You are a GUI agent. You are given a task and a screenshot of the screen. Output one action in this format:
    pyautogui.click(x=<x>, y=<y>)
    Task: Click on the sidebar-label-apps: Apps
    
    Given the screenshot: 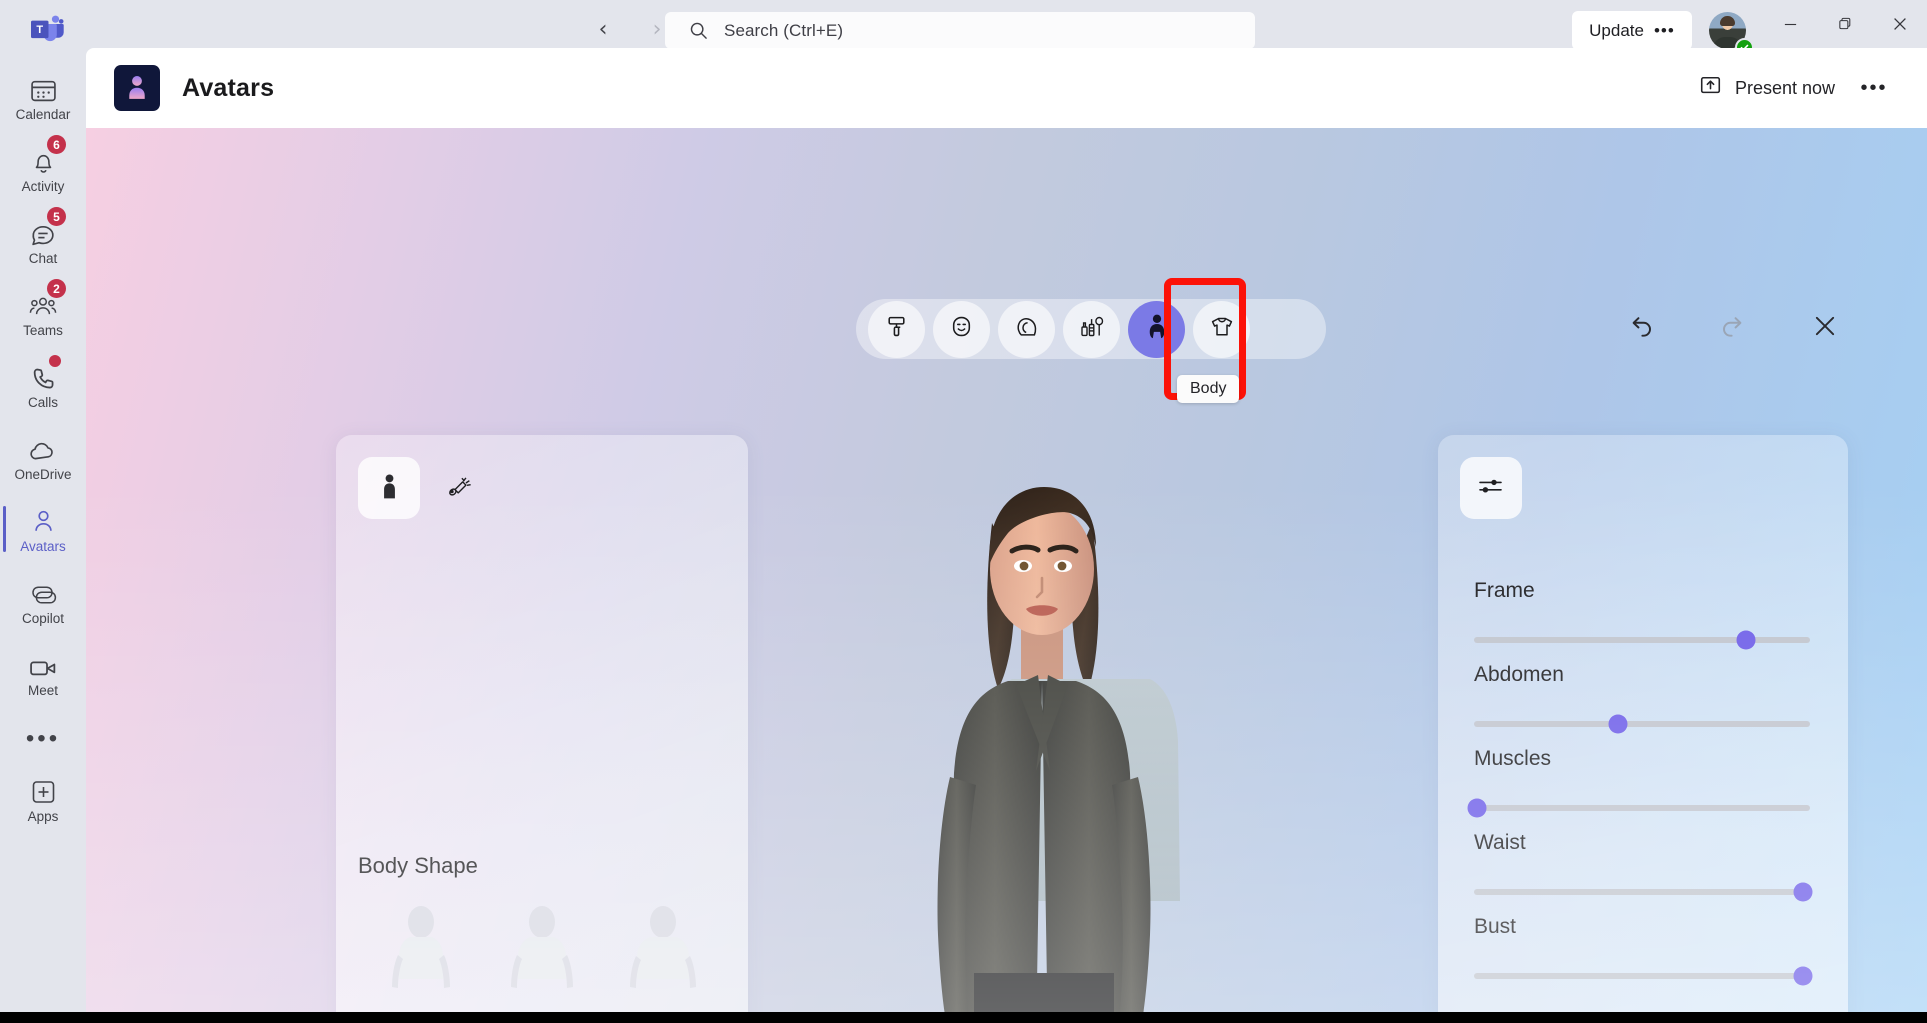 What is the action you would take?
    pyautogui.click(x=43, y=816)
    